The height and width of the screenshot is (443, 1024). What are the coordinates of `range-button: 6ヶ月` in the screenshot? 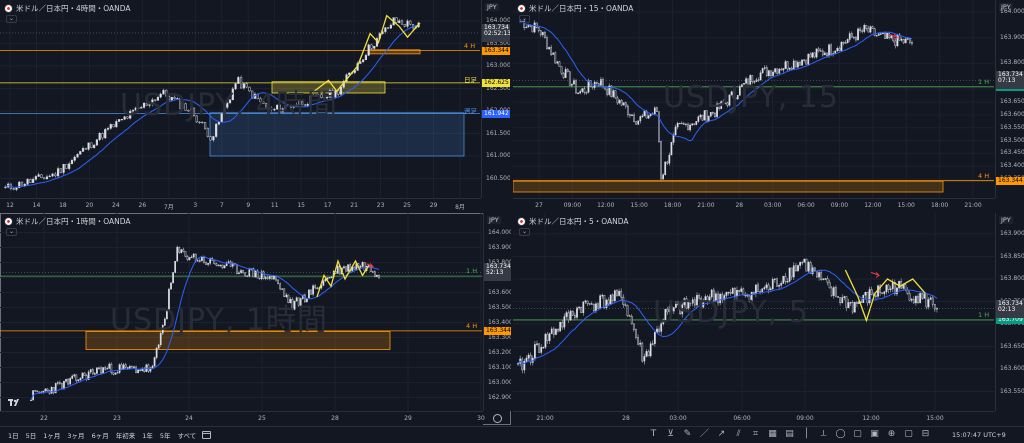 It's located at (100, 435).